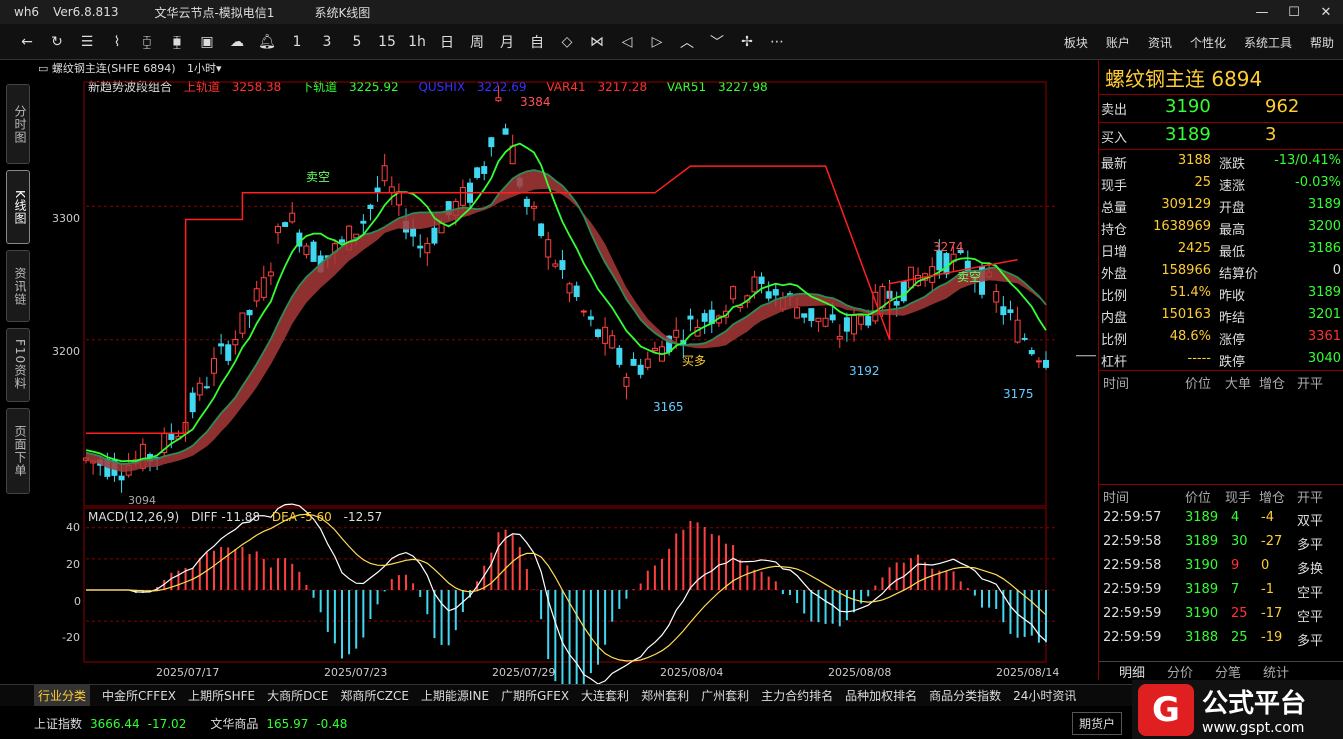 The width and height of the screenshot is (1343, 739). What do you see at coordinates (139, 695) in the screenshot?
I see `tab-cffex: 中金所CFFEX` at bounding box center [139, 695].